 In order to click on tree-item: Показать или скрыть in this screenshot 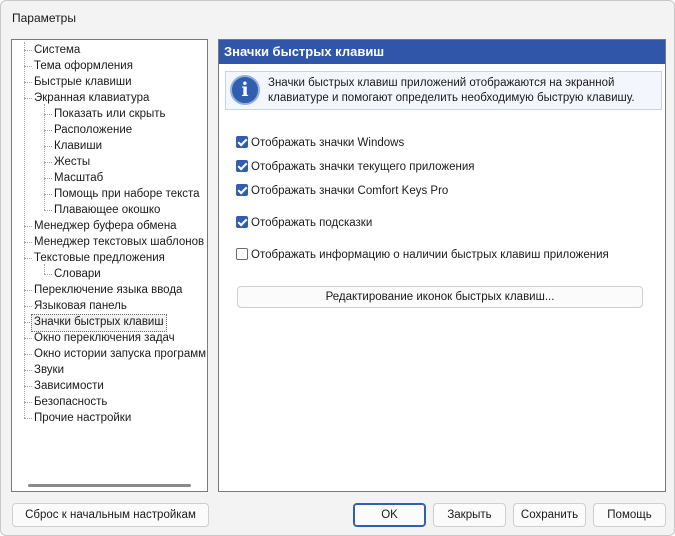, I will do `click(110, 114)`.